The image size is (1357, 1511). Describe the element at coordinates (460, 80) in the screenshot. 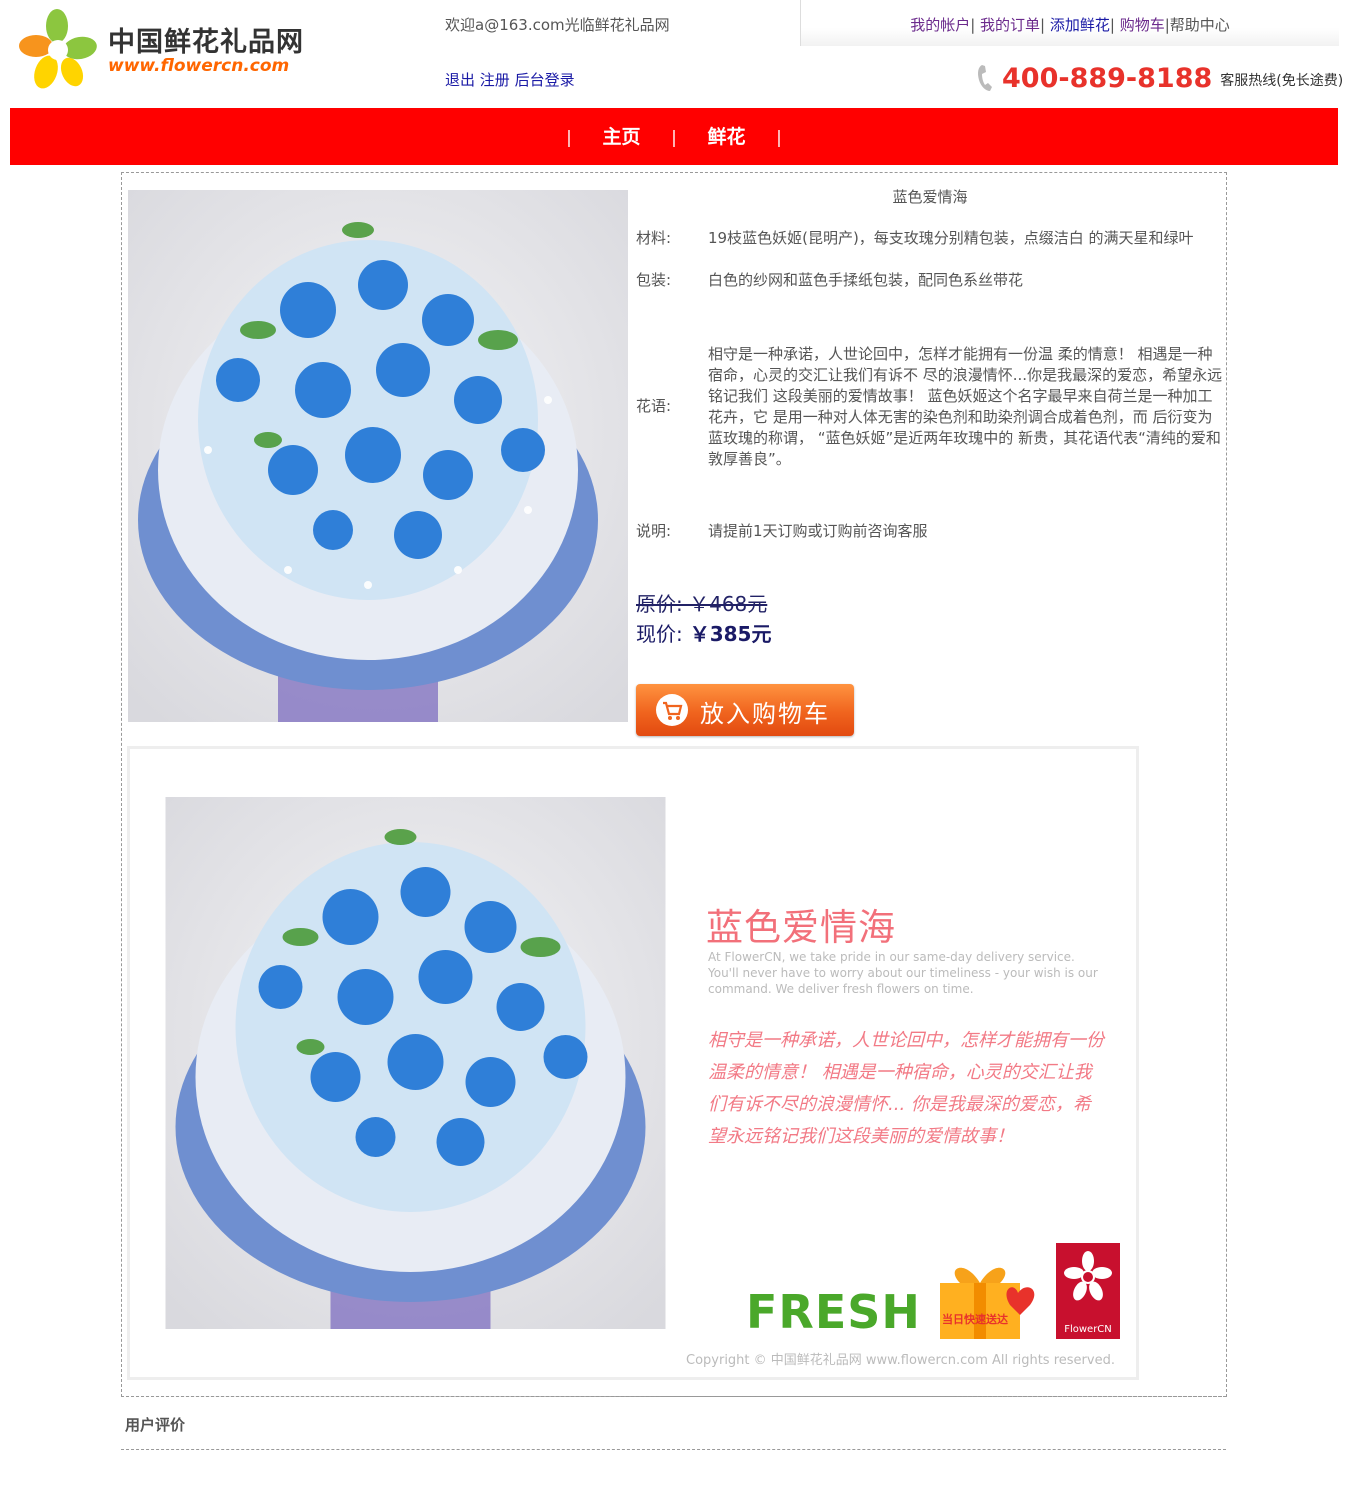

I see `logout-link: 退出` at that location.